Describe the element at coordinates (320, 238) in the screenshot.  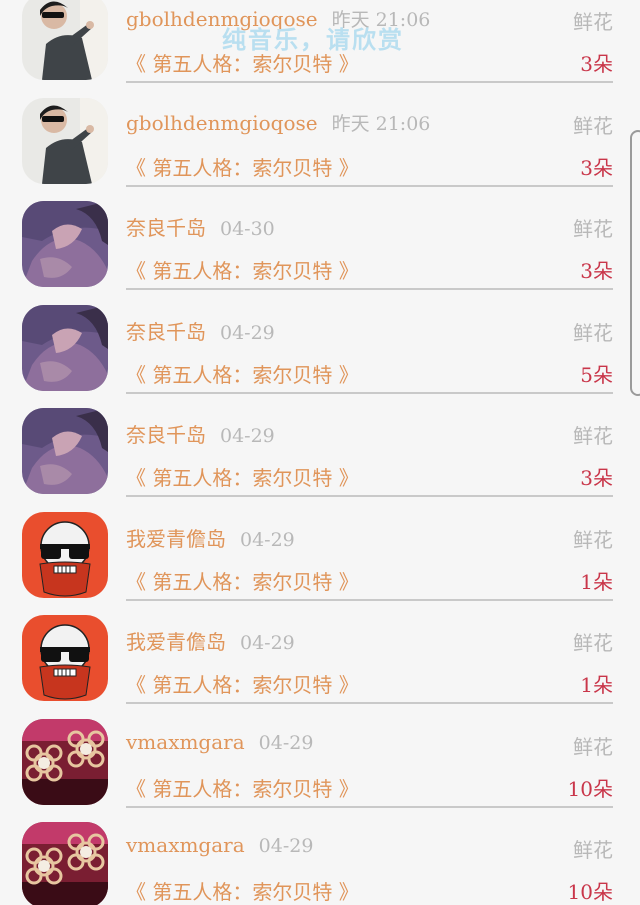
I see `list-item: 奈良千岛 04-30 鲜花 《 第五人格：索尔贝特 》 3朵` at that location.